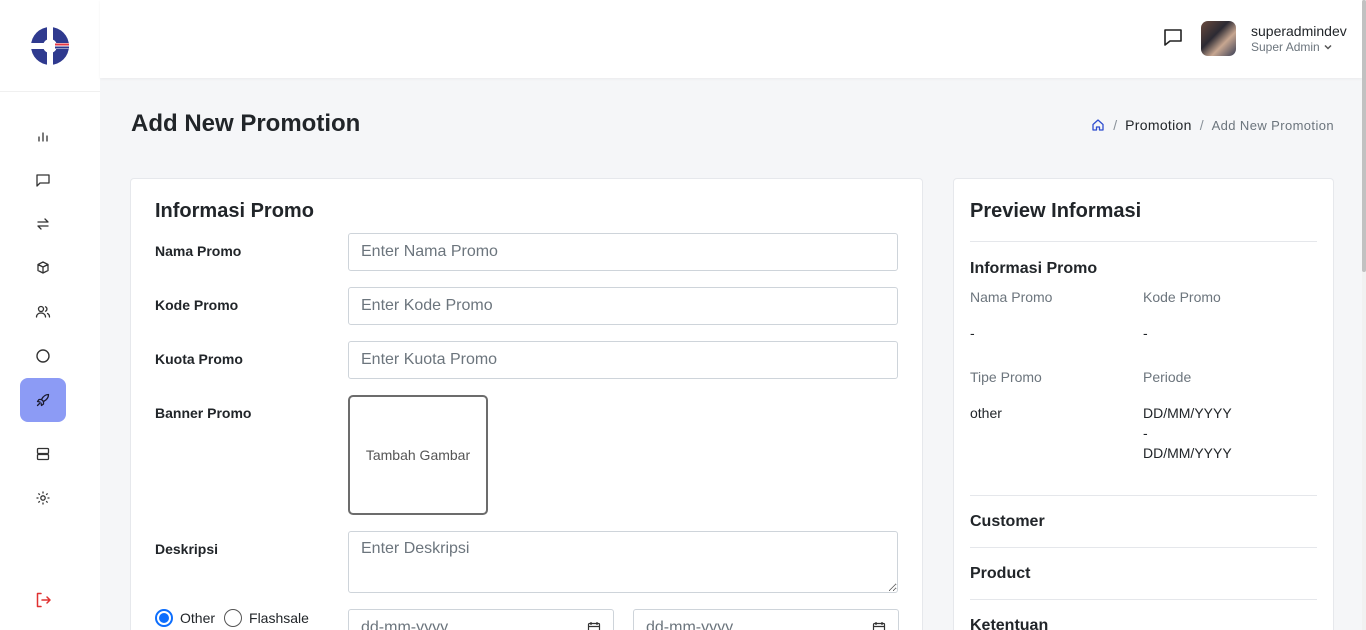 Image resolution: width=1366 pixels, height=630 pixels. Describe the element at coordinates (279, 618) in the screenshot. I see `radio-flashsale-label: Flashsale` at that location.